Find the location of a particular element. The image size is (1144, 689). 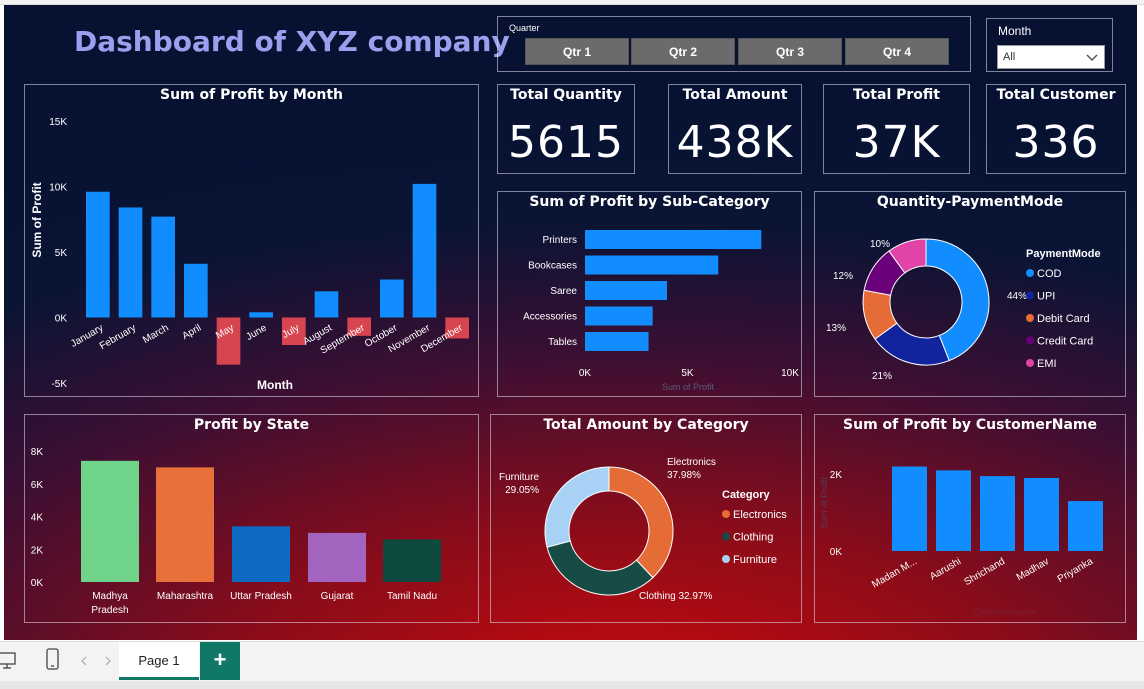

card-total-amount: Total Amount 438K is located at coordinates (735, 129).